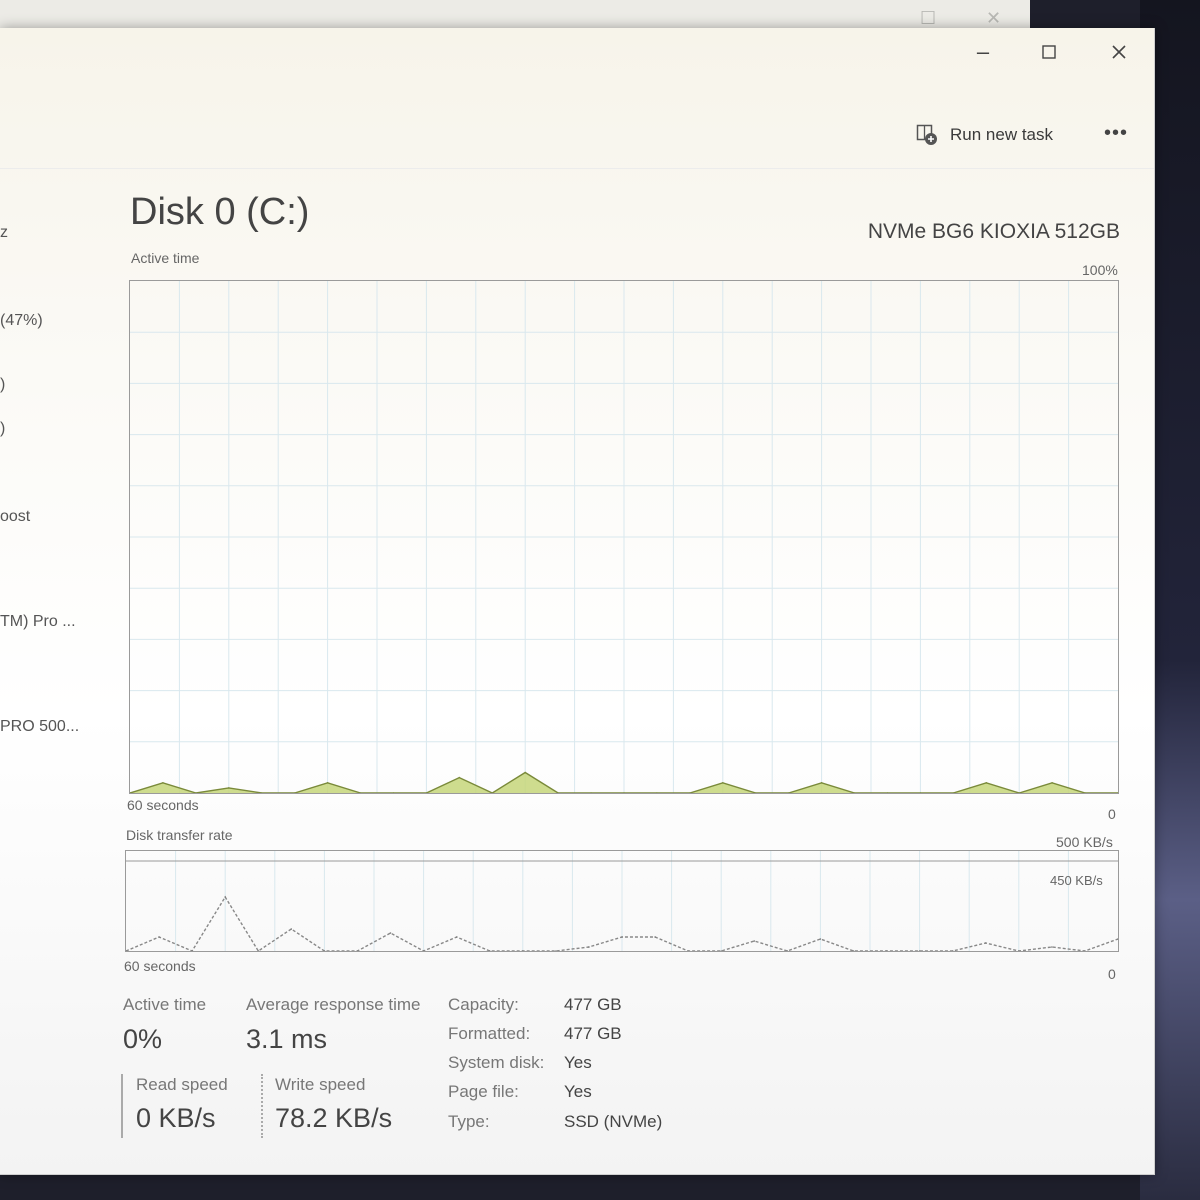 Image resolution: width=1200 pixels, height=1200 pixels. I want to click on active-time-min-label: 0, so click(1112, 814).